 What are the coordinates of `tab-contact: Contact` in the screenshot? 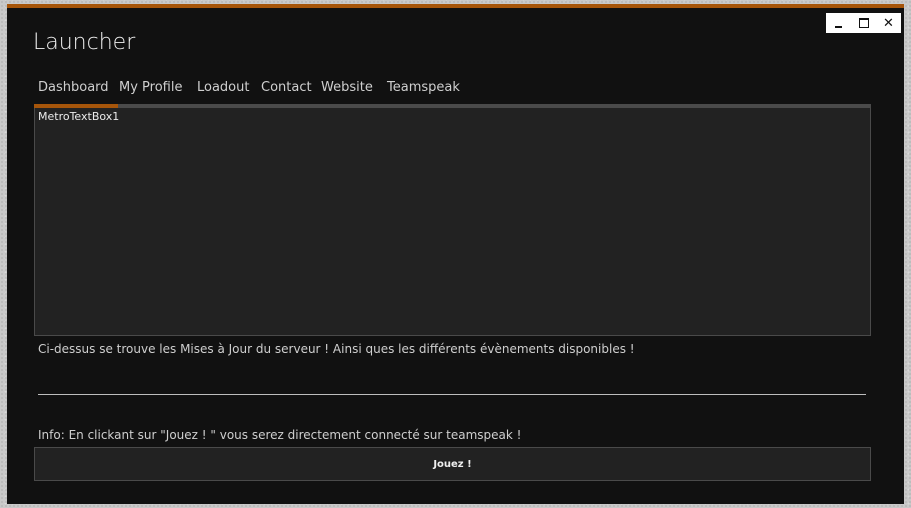 It's located at (286, 87).